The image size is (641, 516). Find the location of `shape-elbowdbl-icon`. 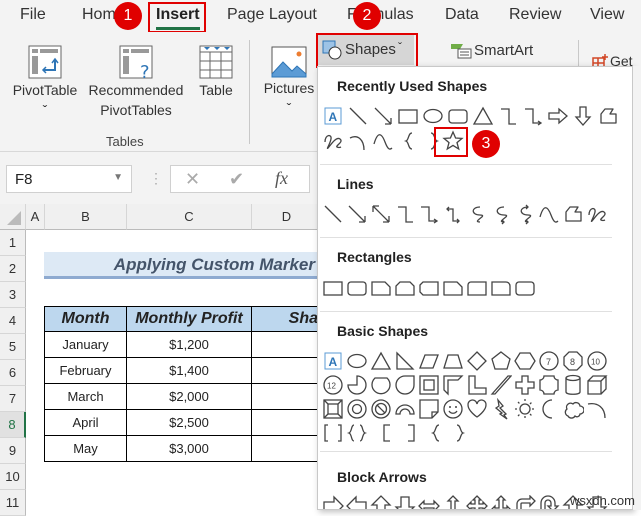

shape-elbowdbl-icon is located at coordinates (453, 214).